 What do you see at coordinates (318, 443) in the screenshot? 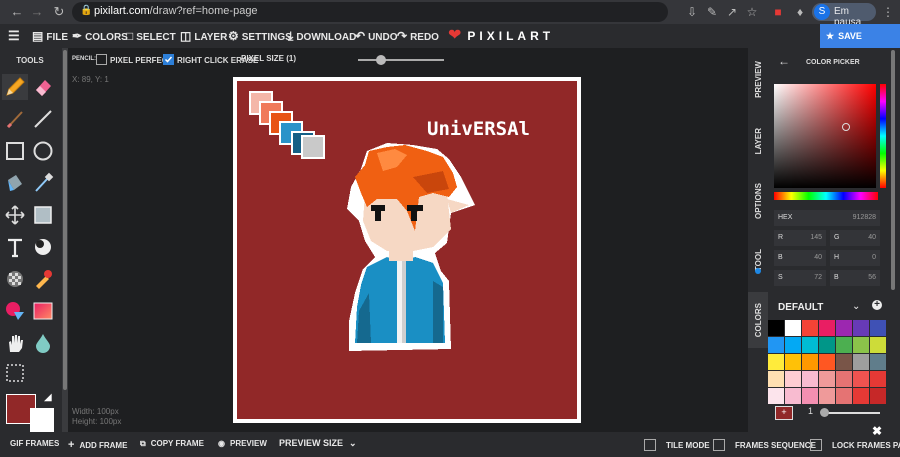
I see `preview-size-dropdown: PREVIEW SIZE ⌄` at bounding box center [318, 443].